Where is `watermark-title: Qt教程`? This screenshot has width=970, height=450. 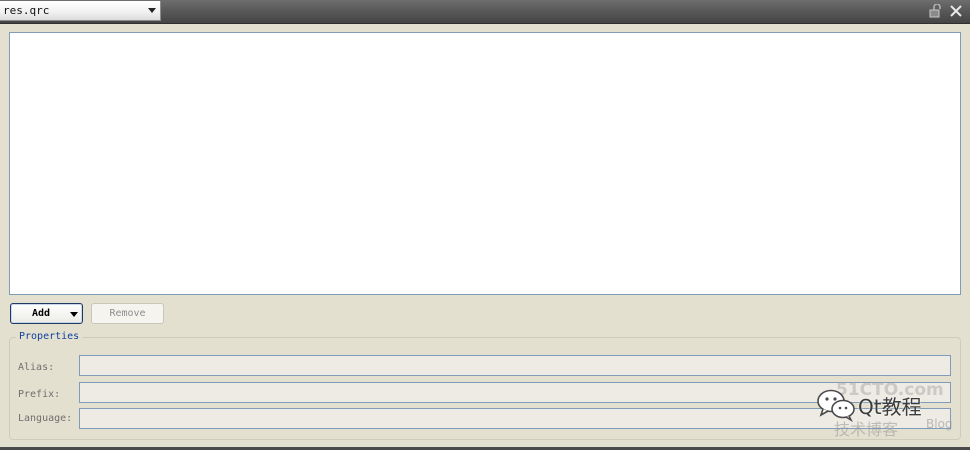 watermark-title: Qt教程 is located at coordinates (890, 407).